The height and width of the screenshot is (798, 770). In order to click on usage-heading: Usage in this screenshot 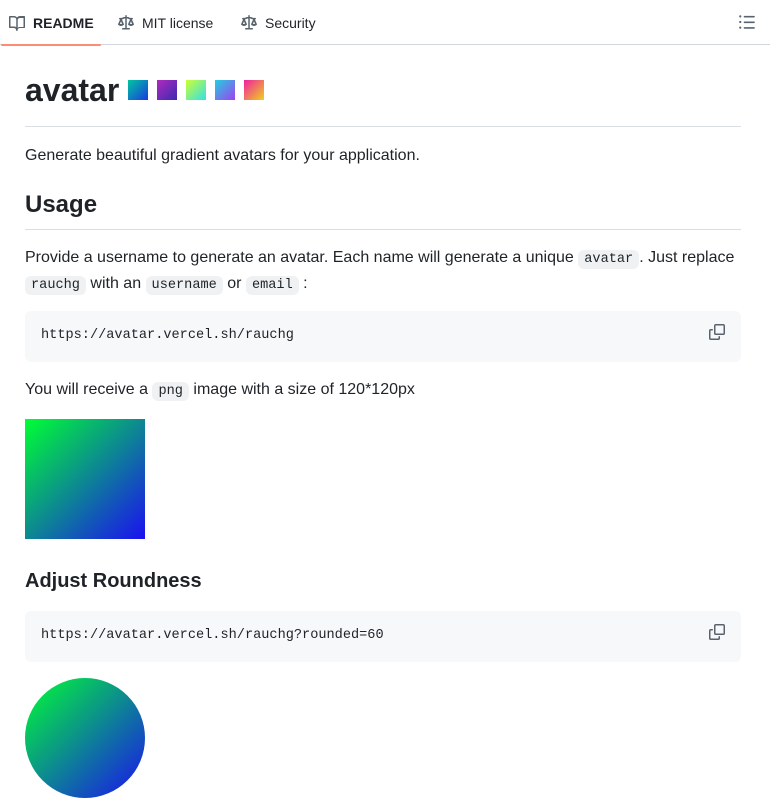, I will do `click(383, 210)`.